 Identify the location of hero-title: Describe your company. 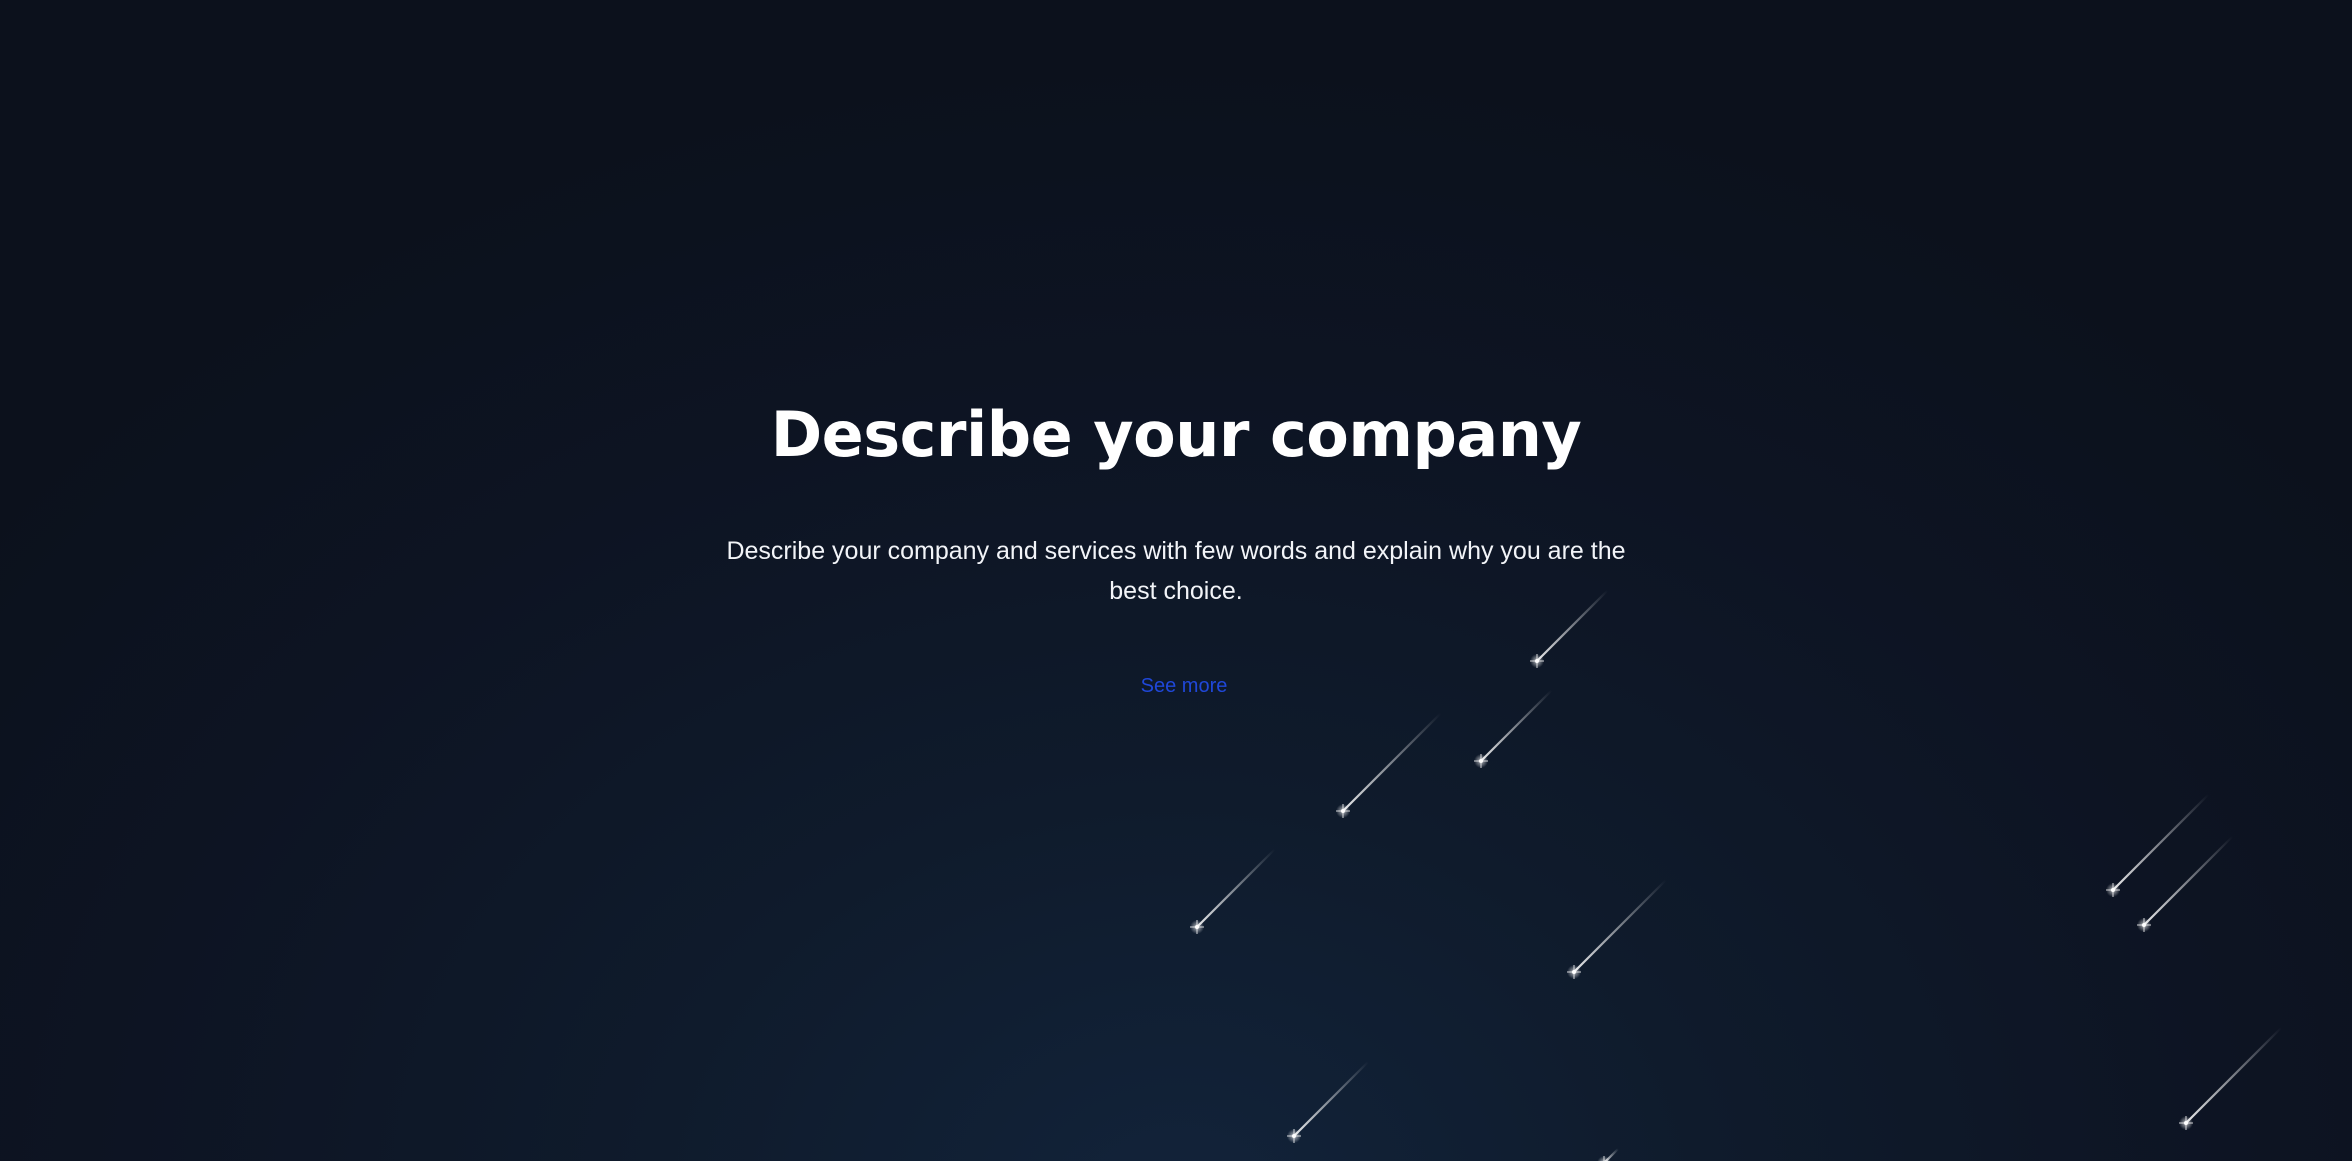
(1176, 434).